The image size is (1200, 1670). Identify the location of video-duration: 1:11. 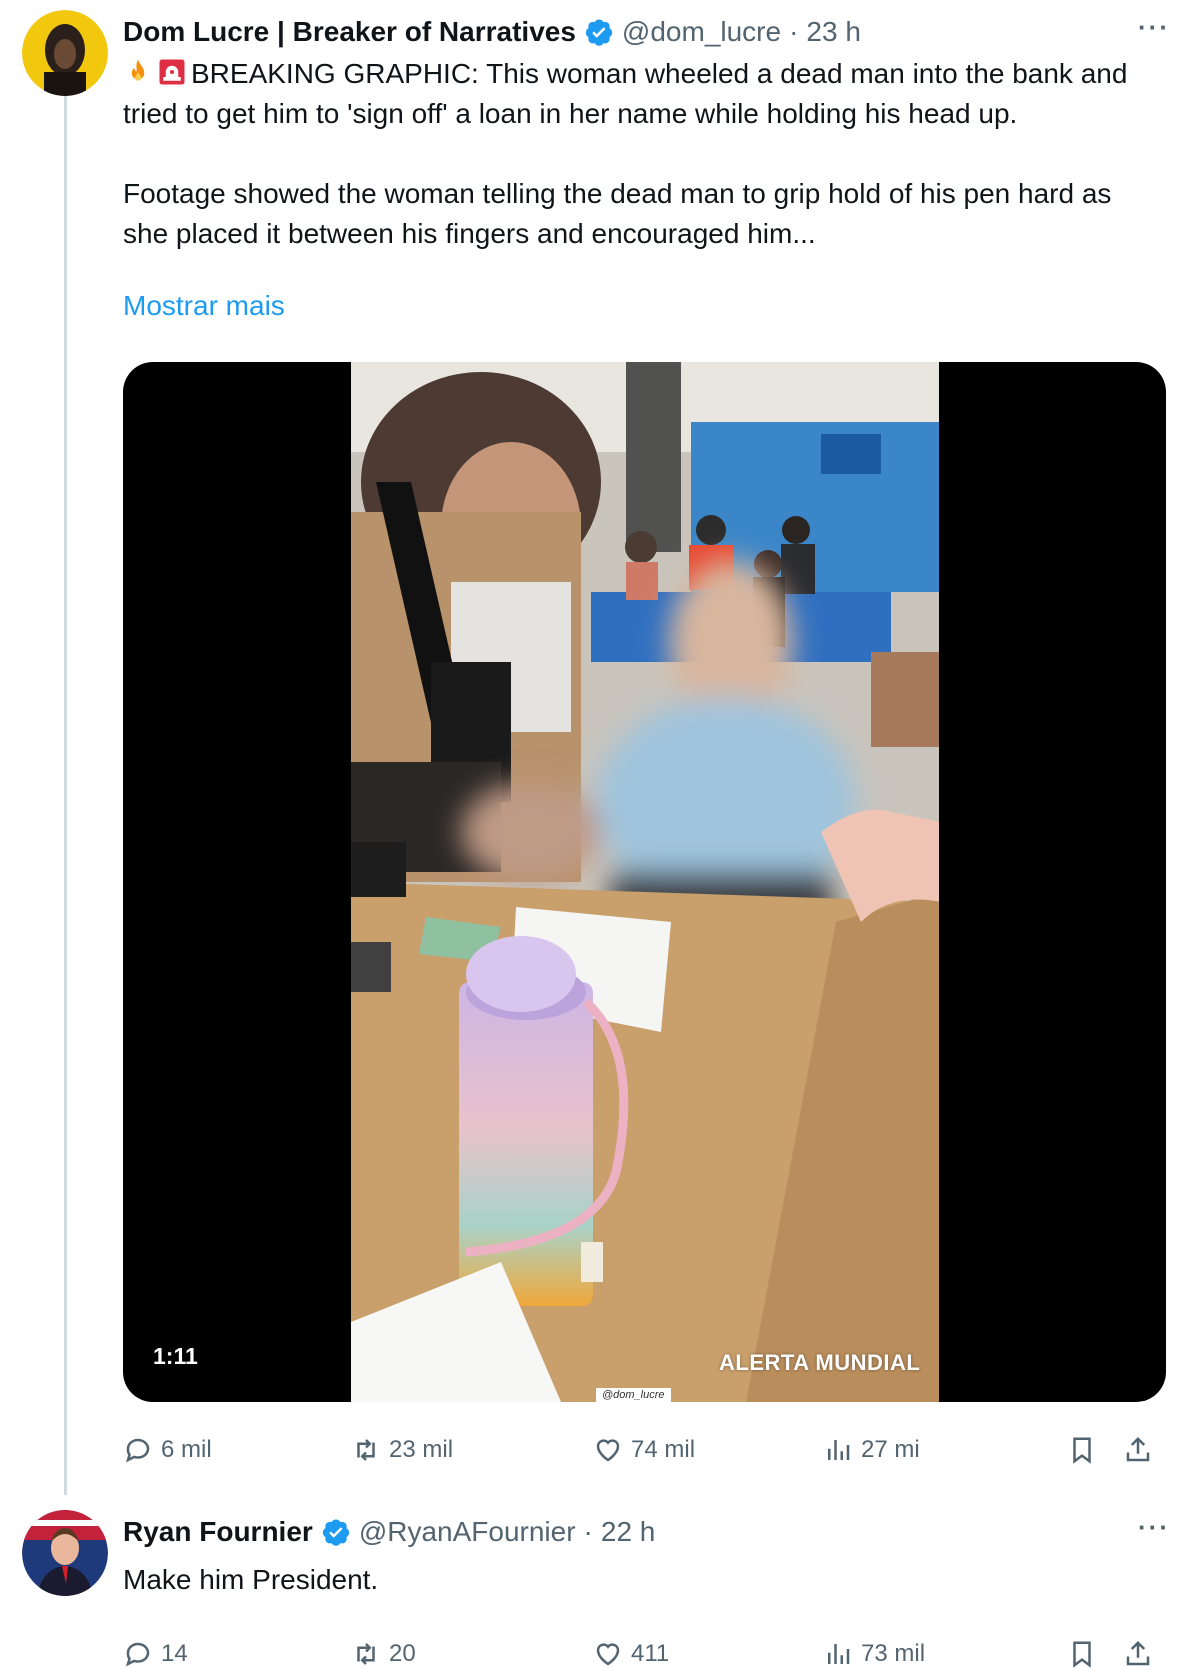
(175, 1356).